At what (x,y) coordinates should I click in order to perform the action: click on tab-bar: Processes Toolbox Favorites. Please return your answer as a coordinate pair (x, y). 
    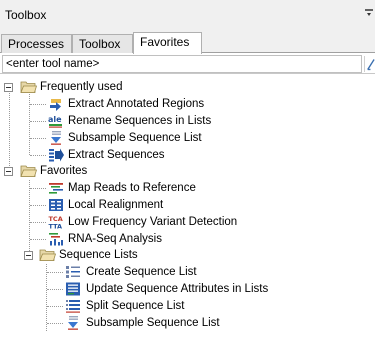
    Looking at the image, I should click on (187, 42).